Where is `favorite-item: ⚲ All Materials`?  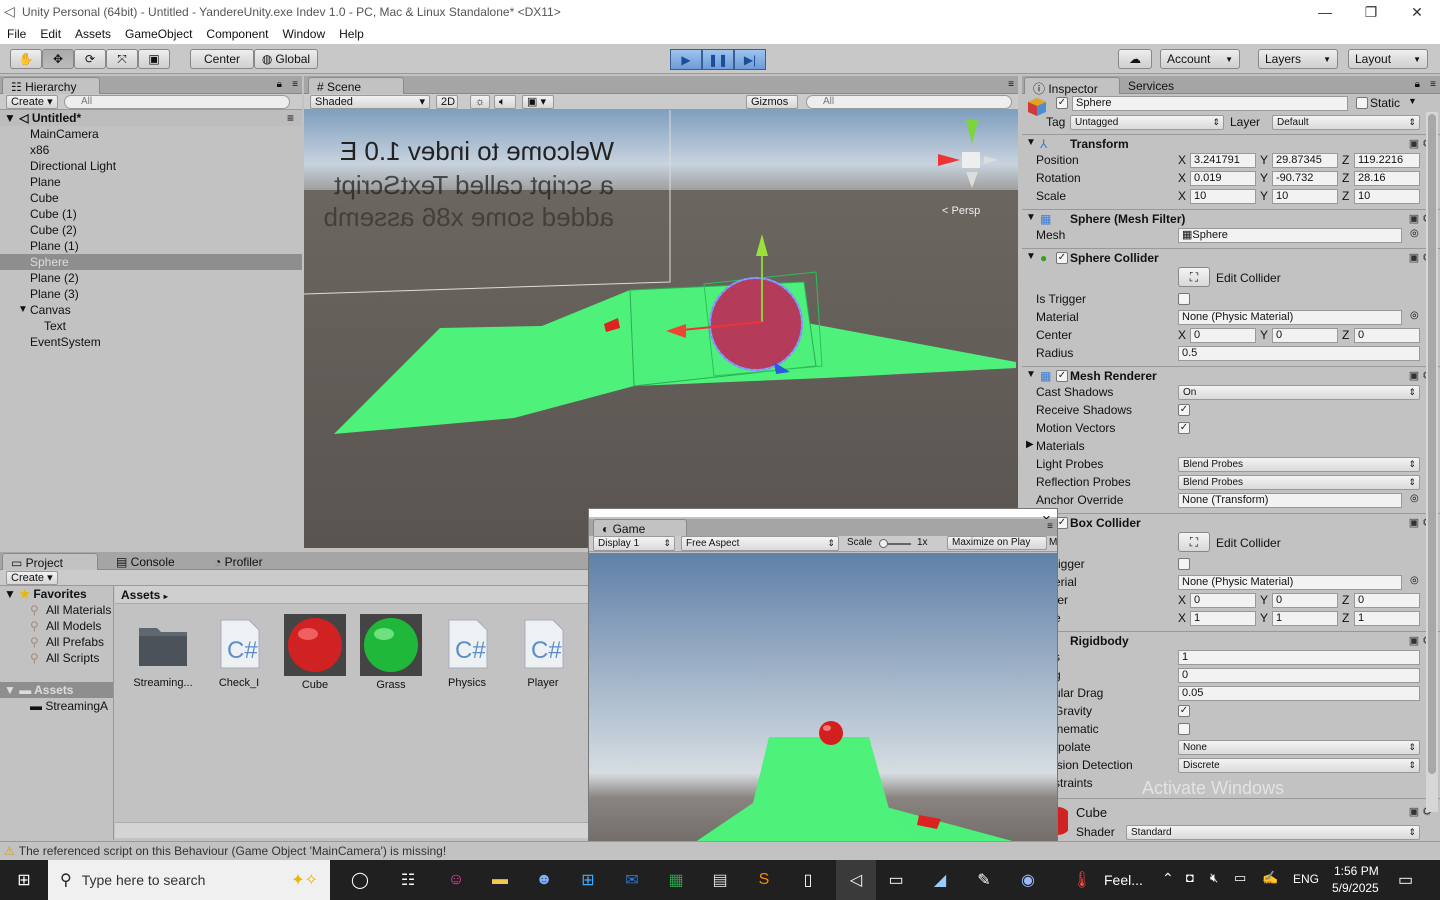
favorite-item: ⚲ All Materials is located at coordinates (56, 610).